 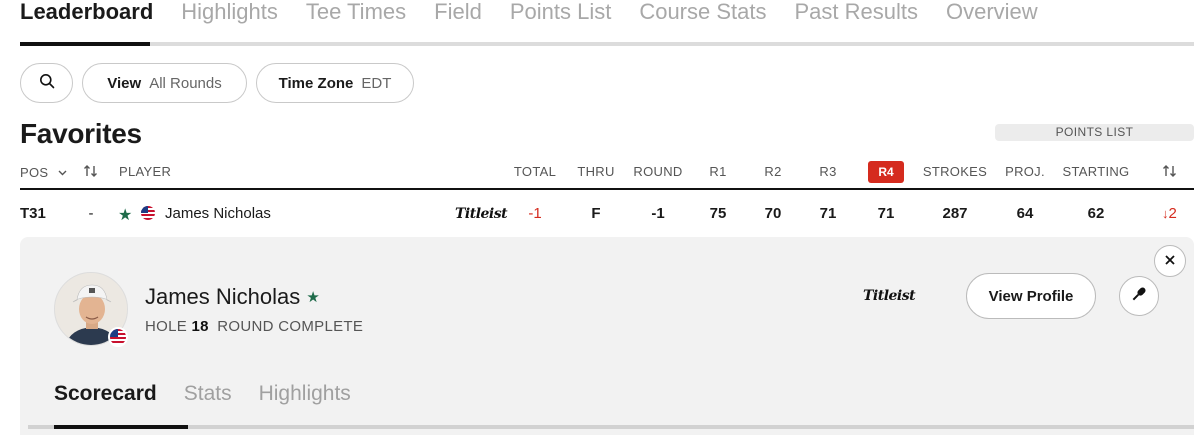 I want to click on player-name-link: James Nicholas, so click(x=218, y=213).